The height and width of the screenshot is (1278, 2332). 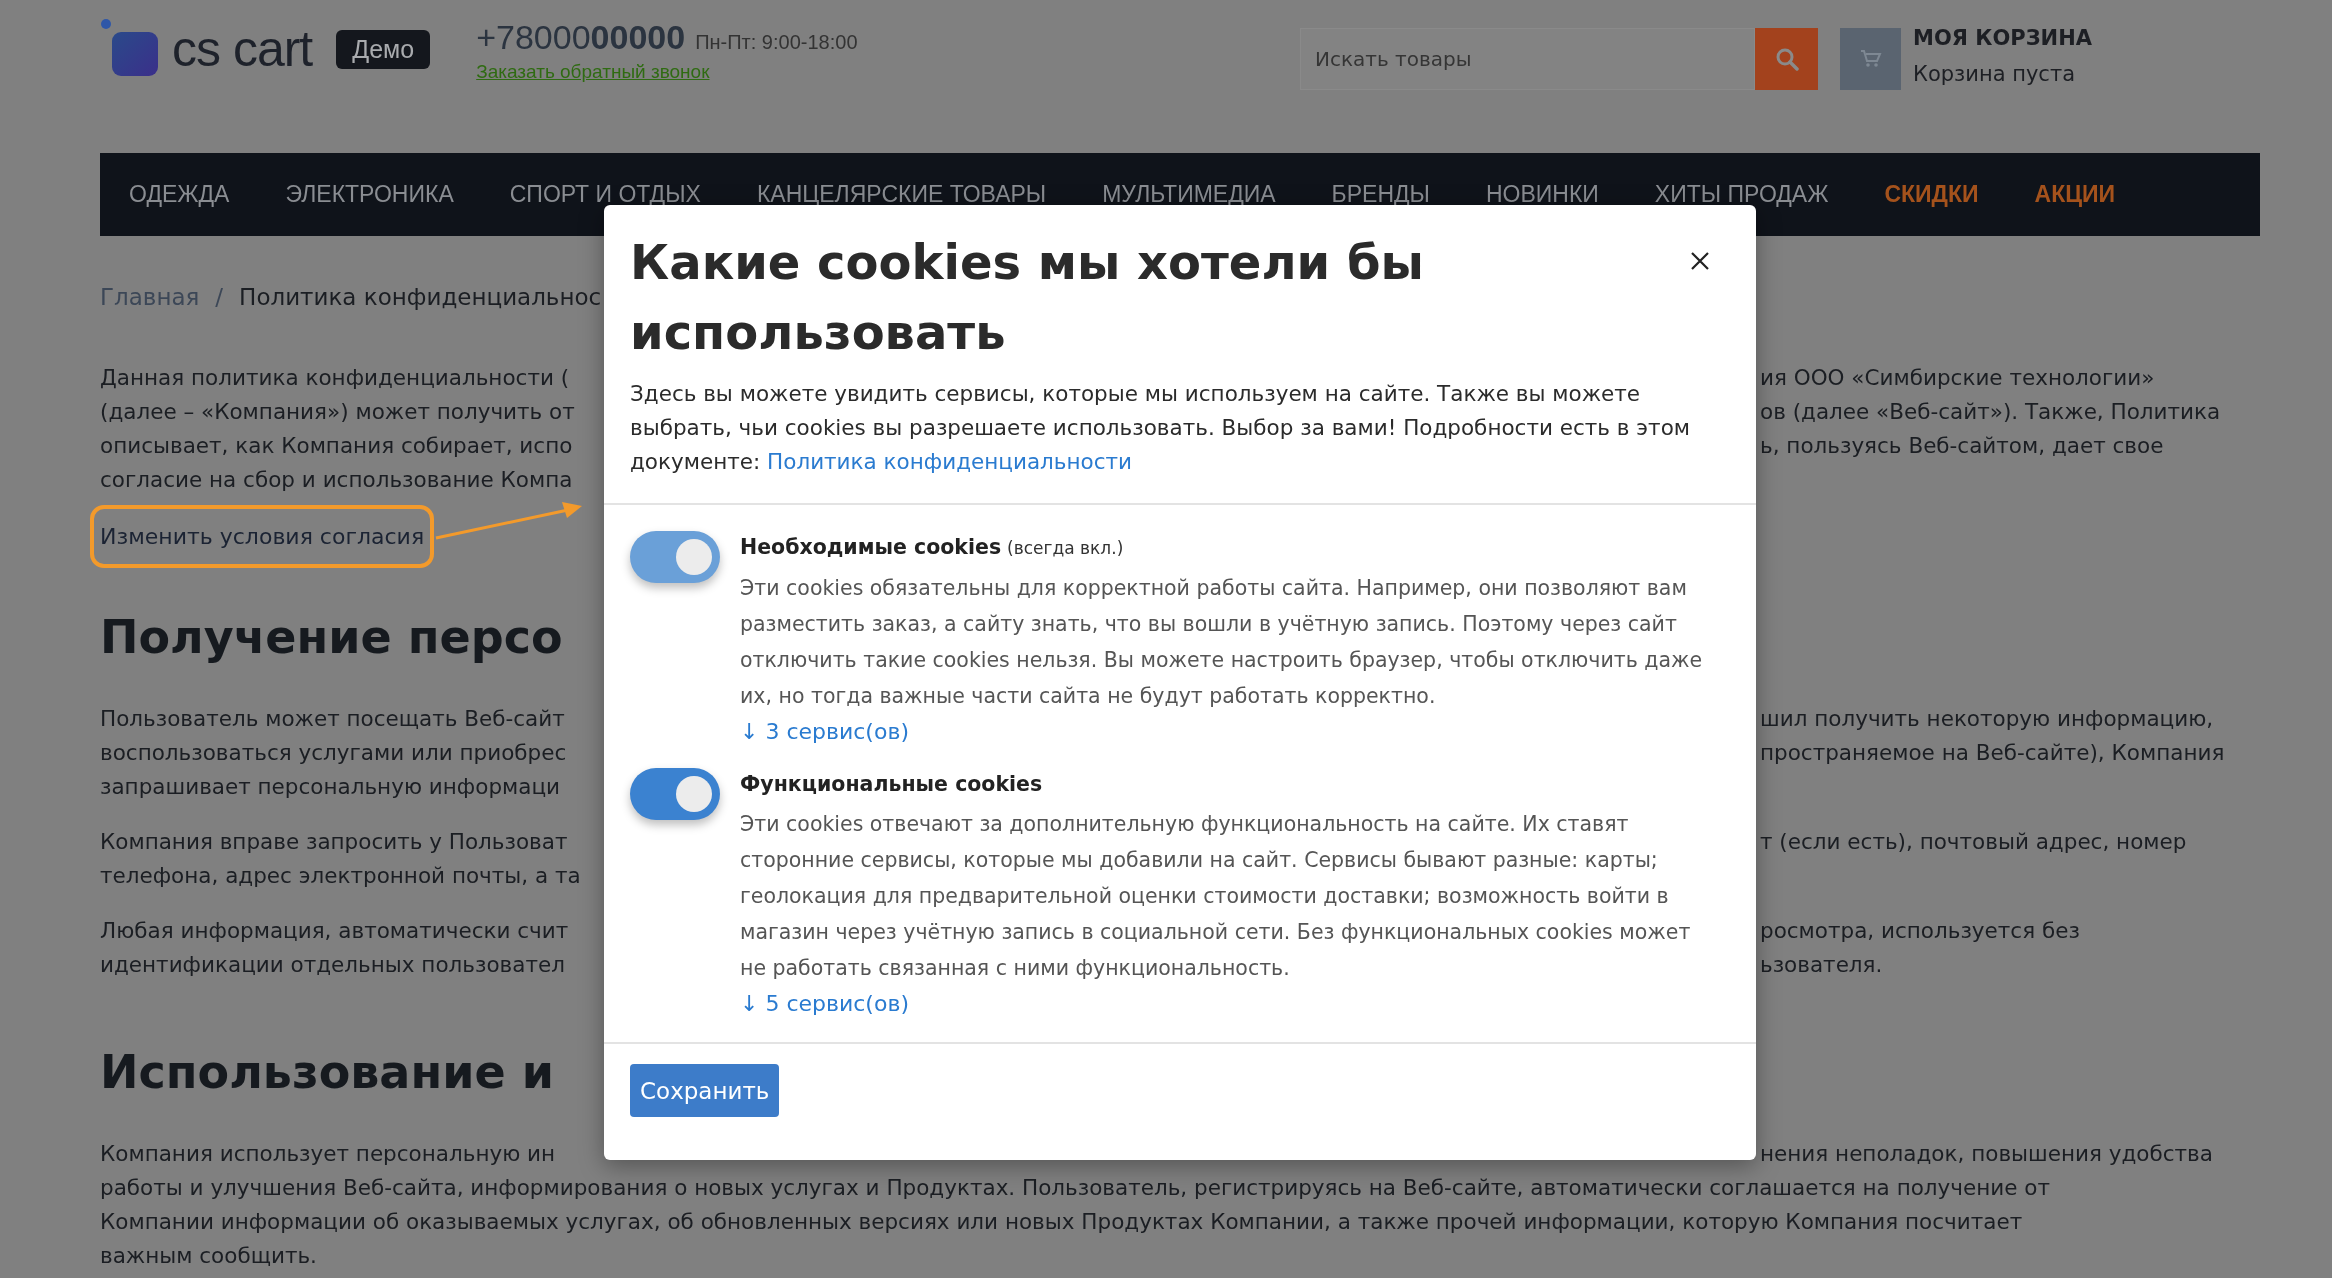 What do you see at coordinates (1216, 896) in the screenshot?
I see `cookie-category-description: Эти cookies отвечают за дополнительную функциональность на сайте. Их ставят сторонние сервисы, которые мы добавили на сайт. Сервисы бывают разные: карты; геолокация для предварительной оценки стоимости доставки; возможность войти в магазин через учётную запись в социальной сети. Без функциональных cookies может не работать связанная с ними функциональность.` at bounding box center [1216, 896].